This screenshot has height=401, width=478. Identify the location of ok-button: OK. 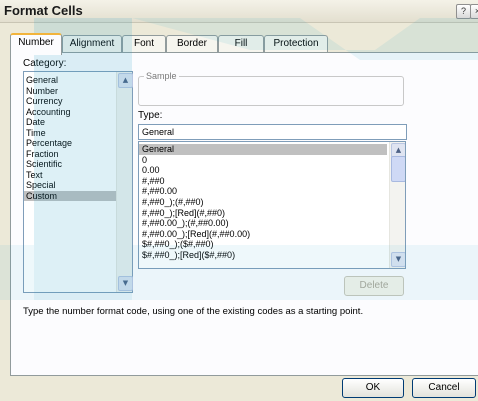
(373, 388).